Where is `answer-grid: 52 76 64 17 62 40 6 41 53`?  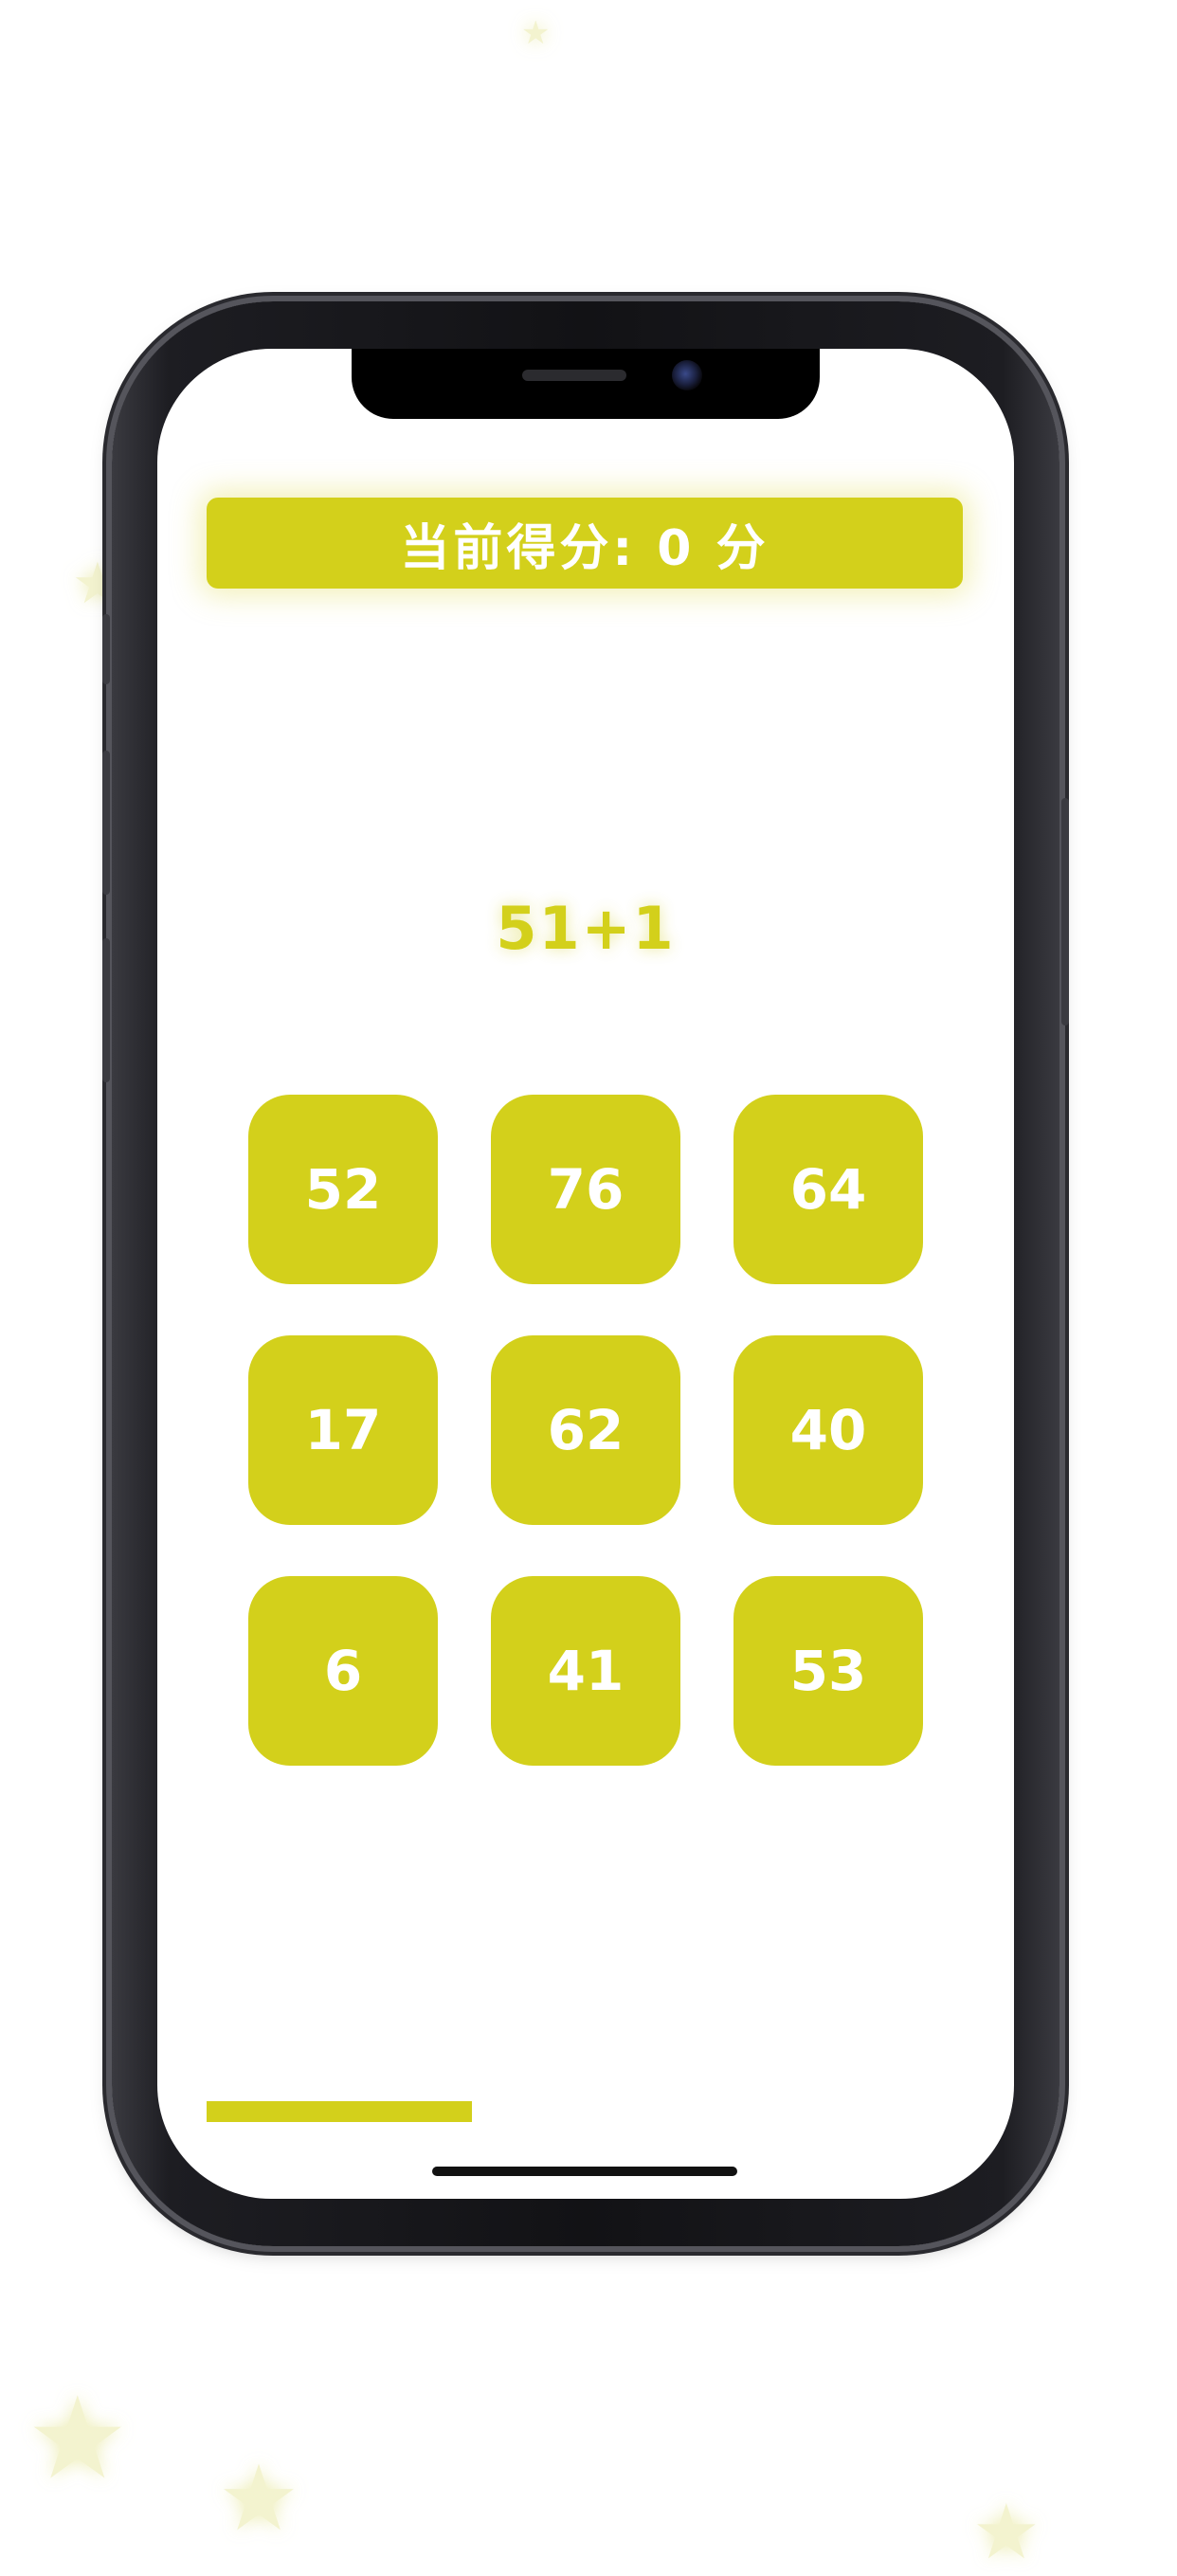 answer-grid: 52 76 64 17 62 40 6 41 53 is located at coordinates (585, 1430).